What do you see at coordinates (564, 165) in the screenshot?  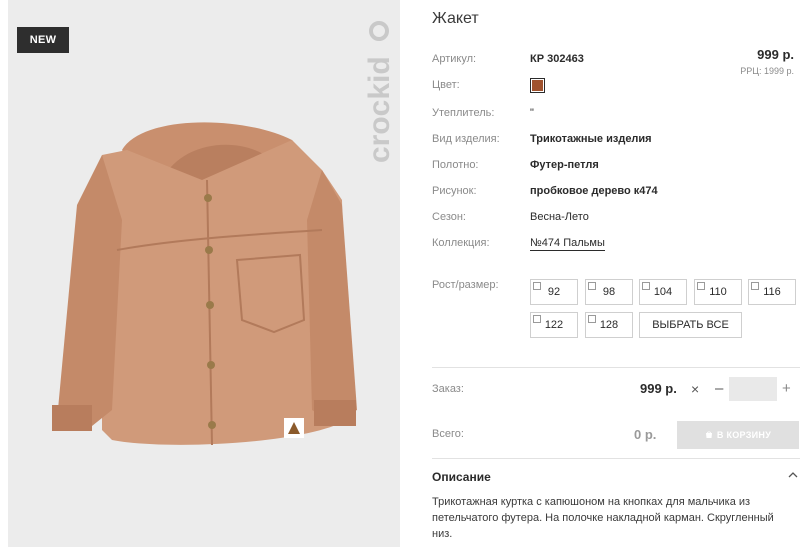 I see `fabric-value: Футер-петля` at bounding box center [564, 165].